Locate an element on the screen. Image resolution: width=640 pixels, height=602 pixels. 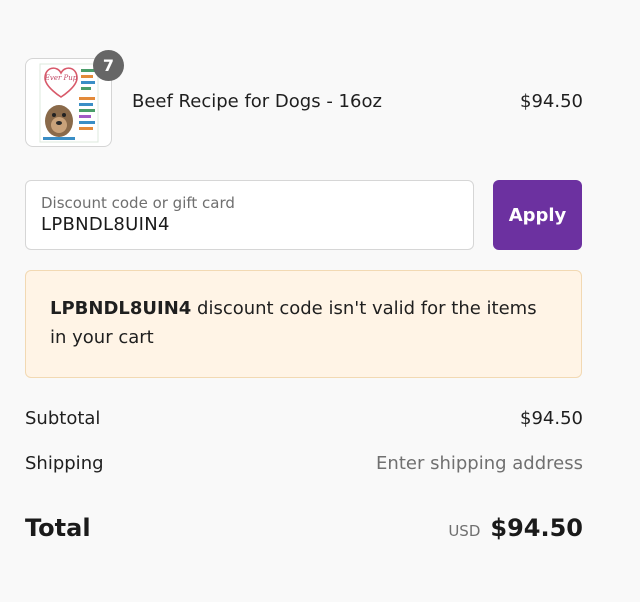
subtotal-label: Subtotal is located at coordinates (63, 418).